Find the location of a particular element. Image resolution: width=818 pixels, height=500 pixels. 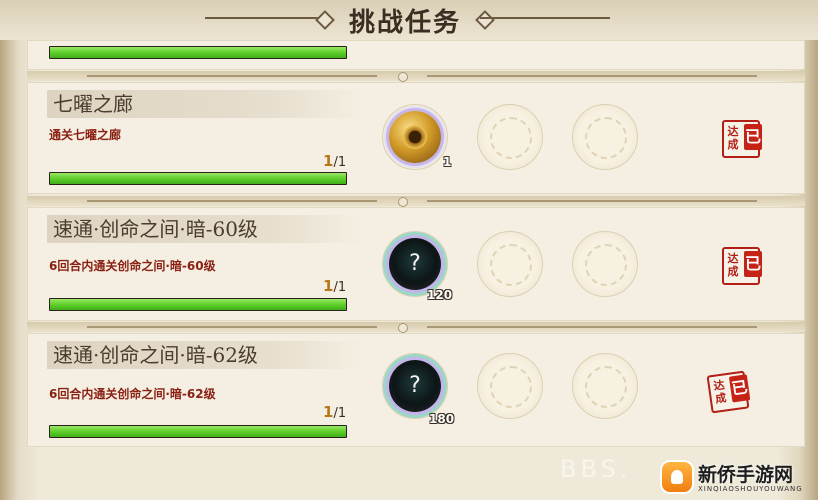

title-banner: 挑战任务 is located at coordinates (409, 20).